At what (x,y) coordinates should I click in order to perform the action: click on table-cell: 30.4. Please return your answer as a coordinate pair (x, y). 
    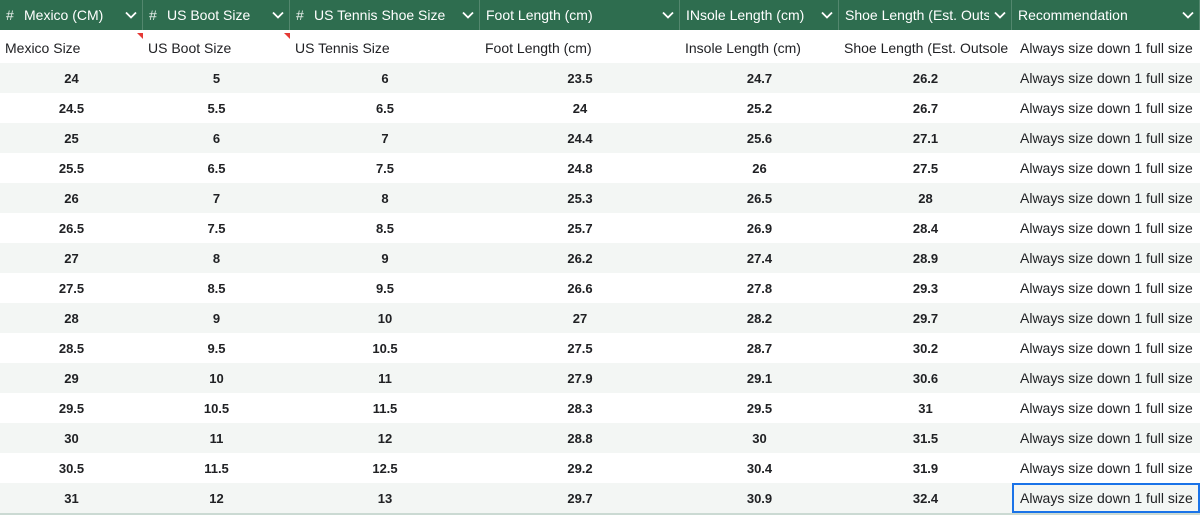
    Looking at the image, I should click on (759, 468).